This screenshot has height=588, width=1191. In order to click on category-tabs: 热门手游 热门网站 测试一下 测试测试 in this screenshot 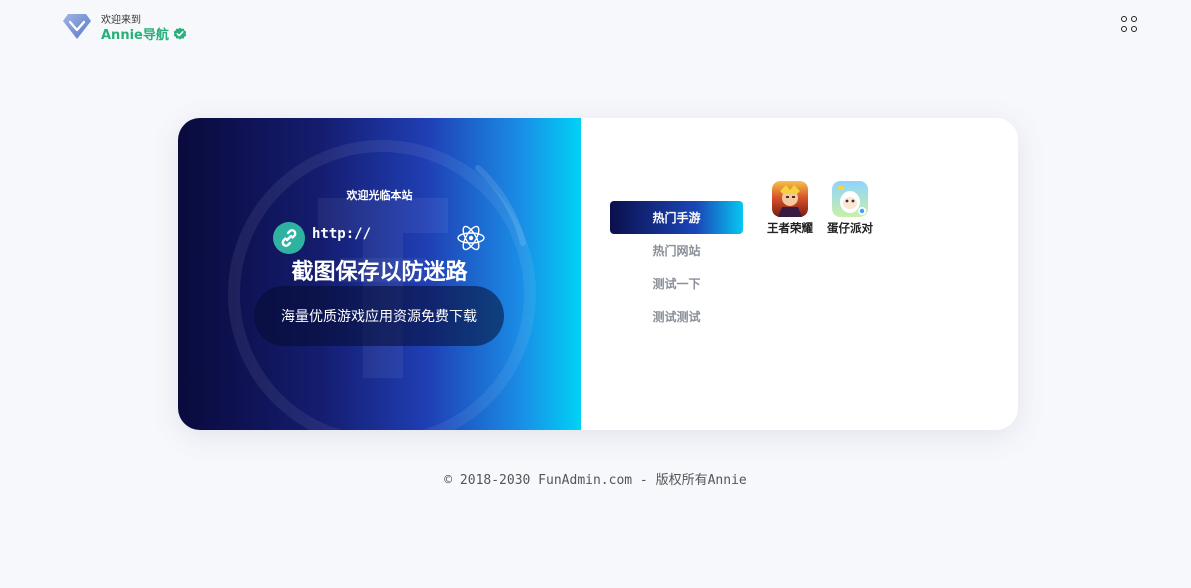, I will do `click(676, 267)`.